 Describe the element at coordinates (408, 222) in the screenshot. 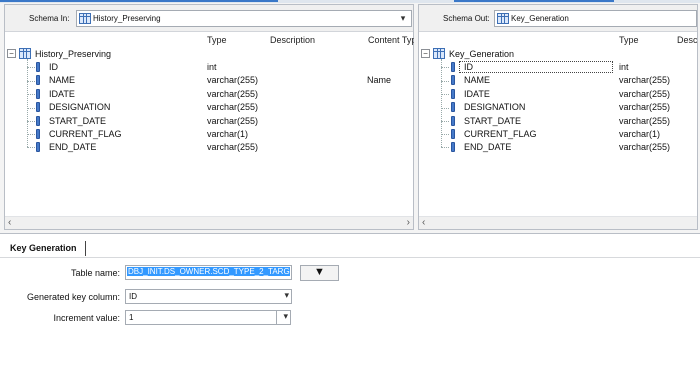

I see `scroll-right-icon: ›` at that location.